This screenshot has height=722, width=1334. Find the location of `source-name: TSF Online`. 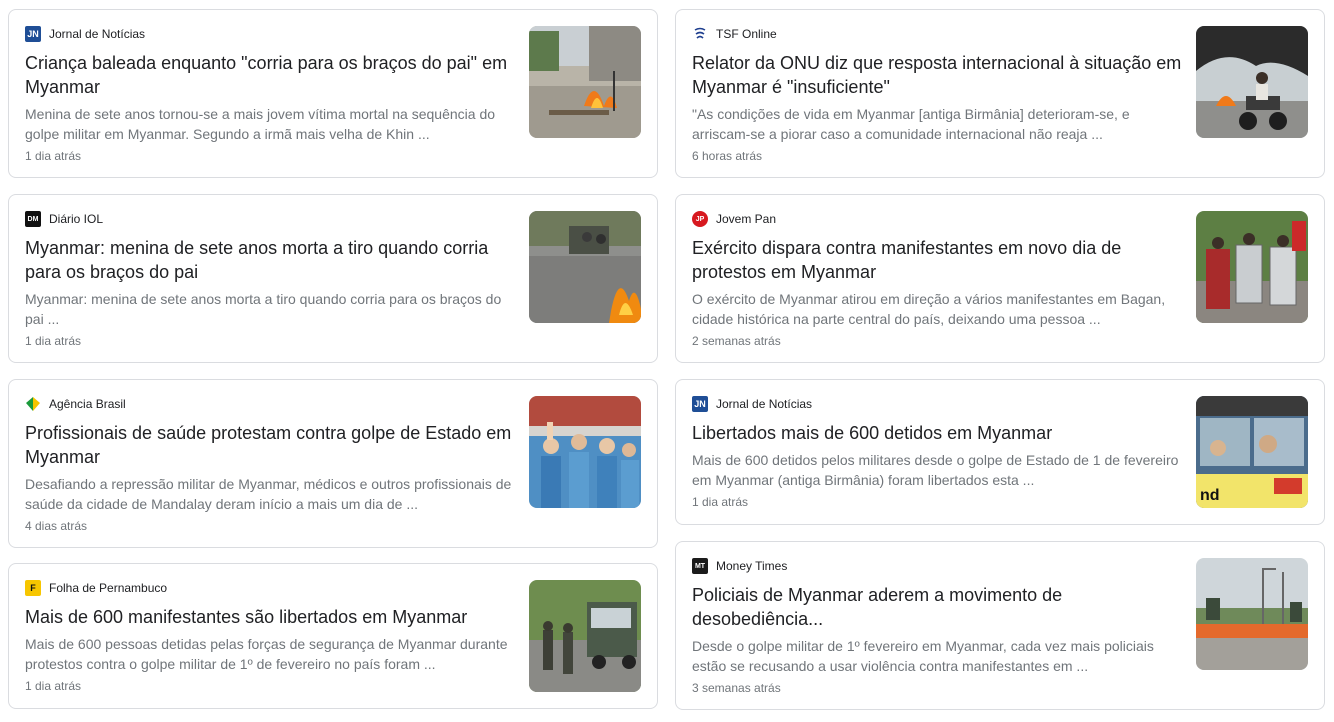

source-name: TSF Online is located at coordinates (746, 34).